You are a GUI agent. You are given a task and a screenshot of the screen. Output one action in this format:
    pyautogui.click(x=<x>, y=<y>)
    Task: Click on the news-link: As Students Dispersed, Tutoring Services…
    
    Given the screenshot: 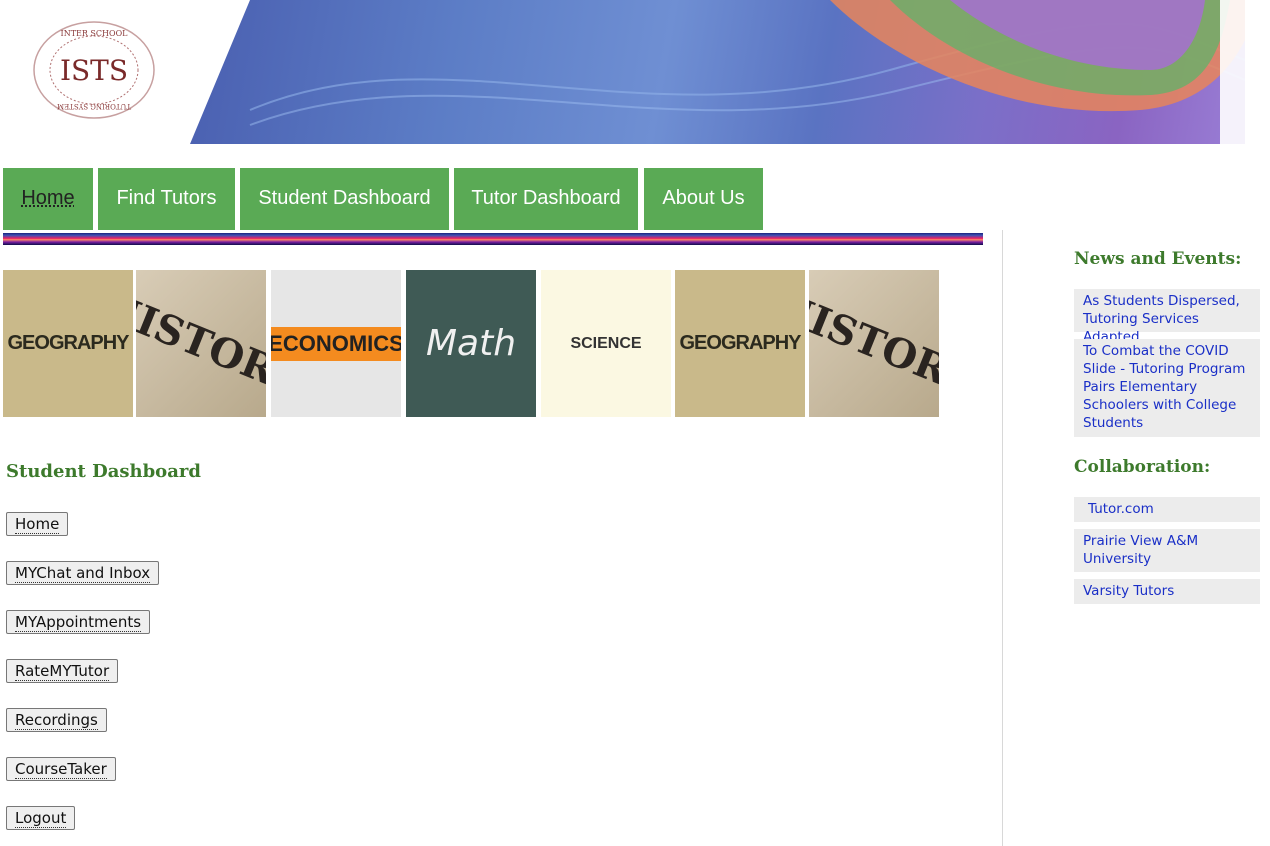 What is the action you would take?
    pyautogui.click(x=1167, y=317)
    